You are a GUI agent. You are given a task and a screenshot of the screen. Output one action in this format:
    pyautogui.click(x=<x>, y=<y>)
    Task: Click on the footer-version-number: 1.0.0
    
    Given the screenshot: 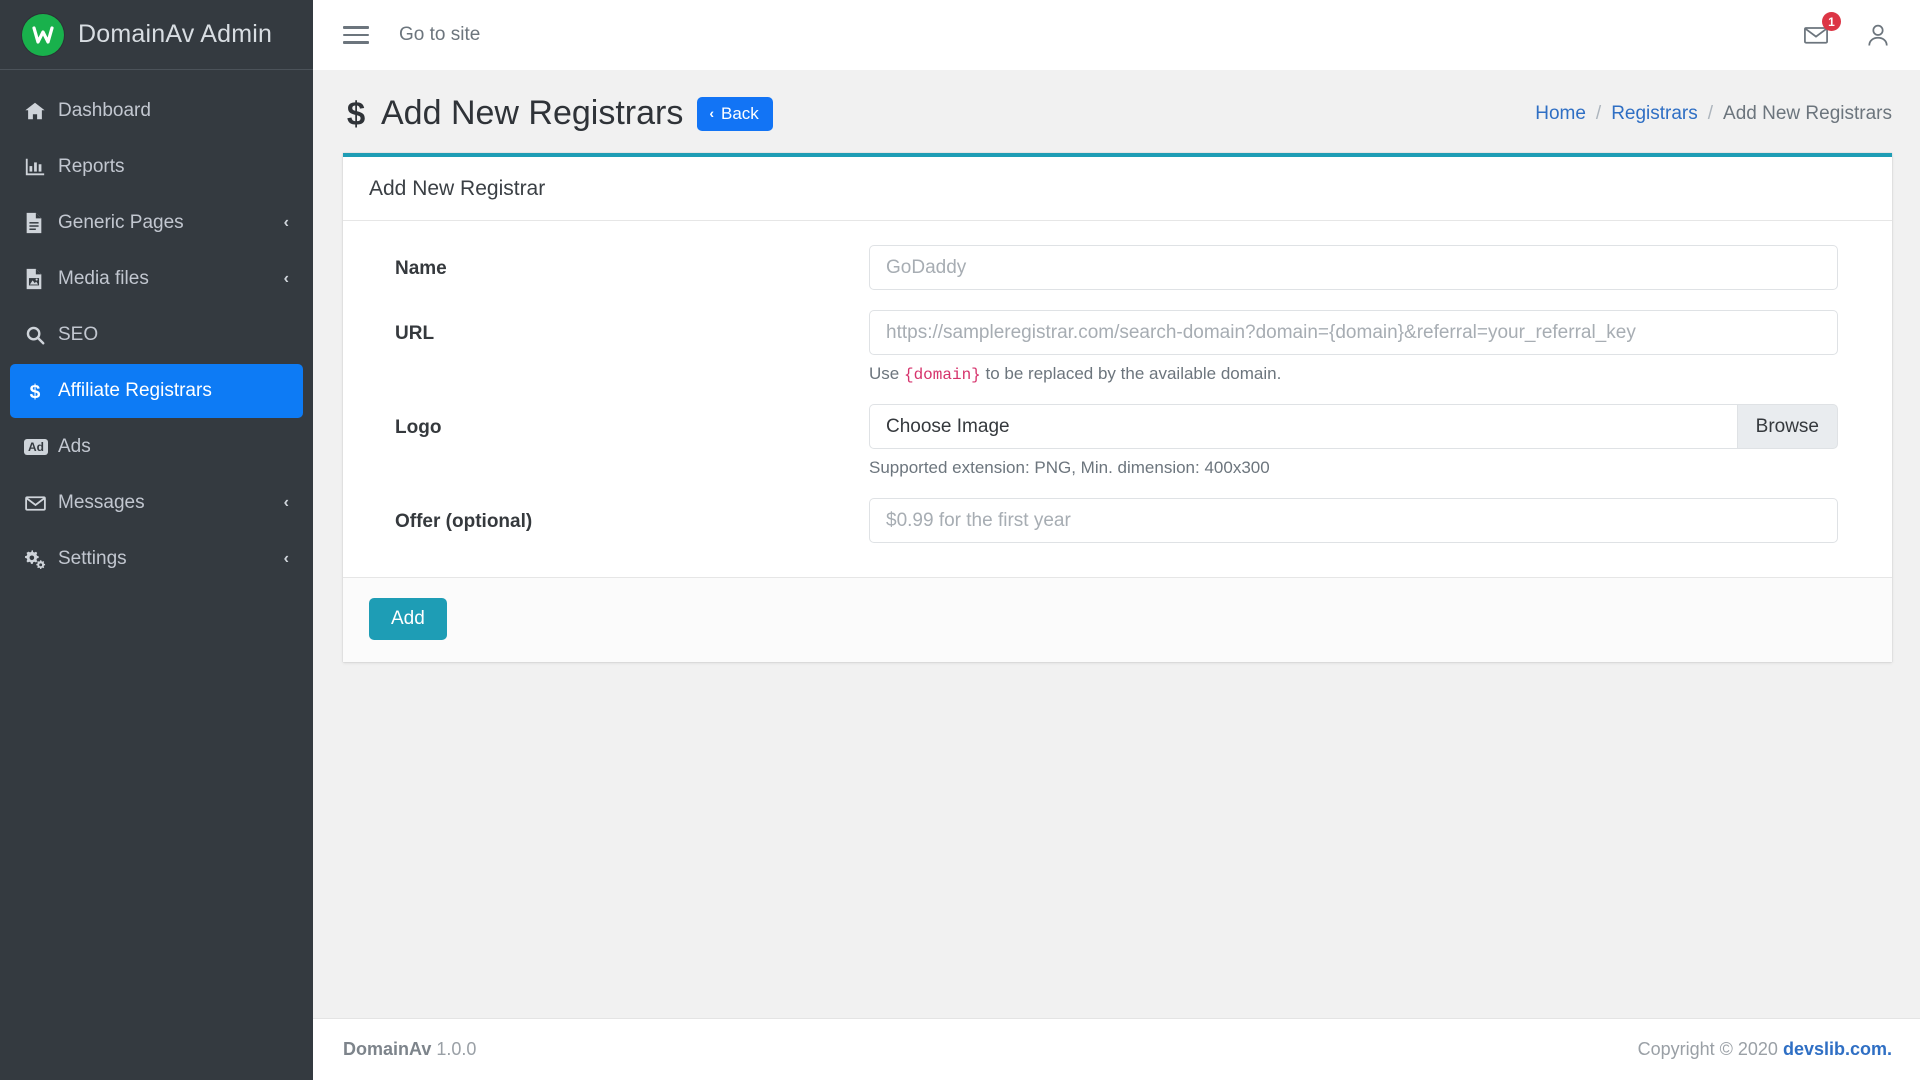 What is the action you would take?
    pyautogui.click(x=456, y=1049)
    